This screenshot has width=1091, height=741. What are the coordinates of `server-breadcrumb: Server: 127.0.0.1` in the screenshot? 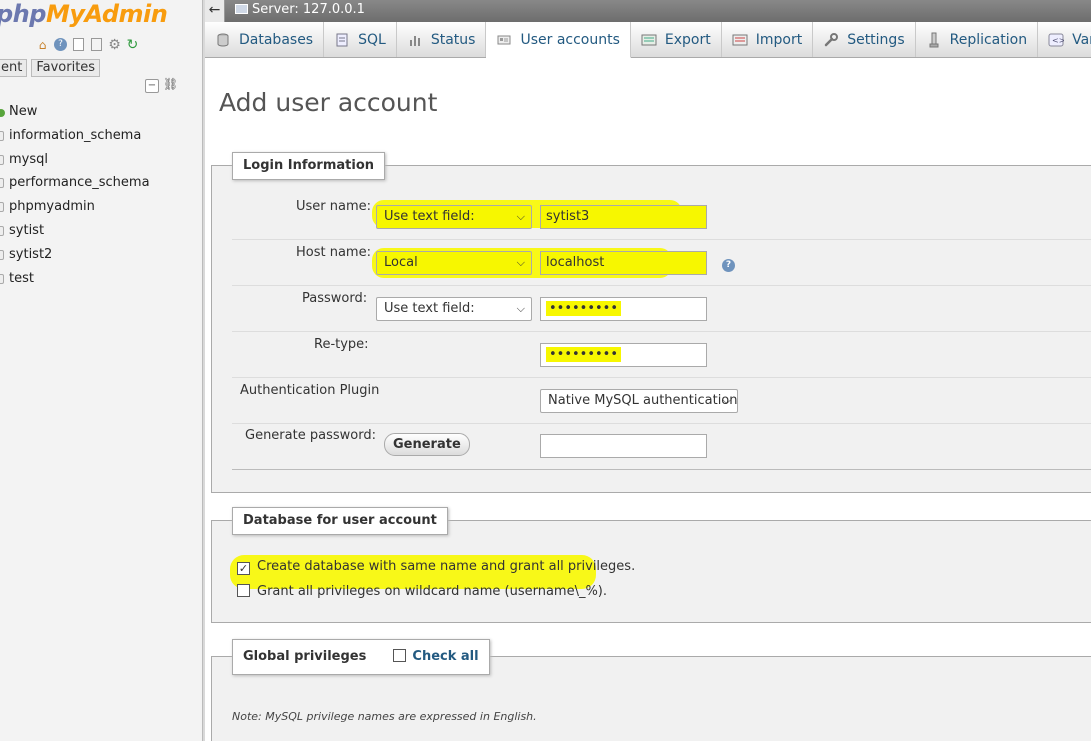 It's located at (300, 9).